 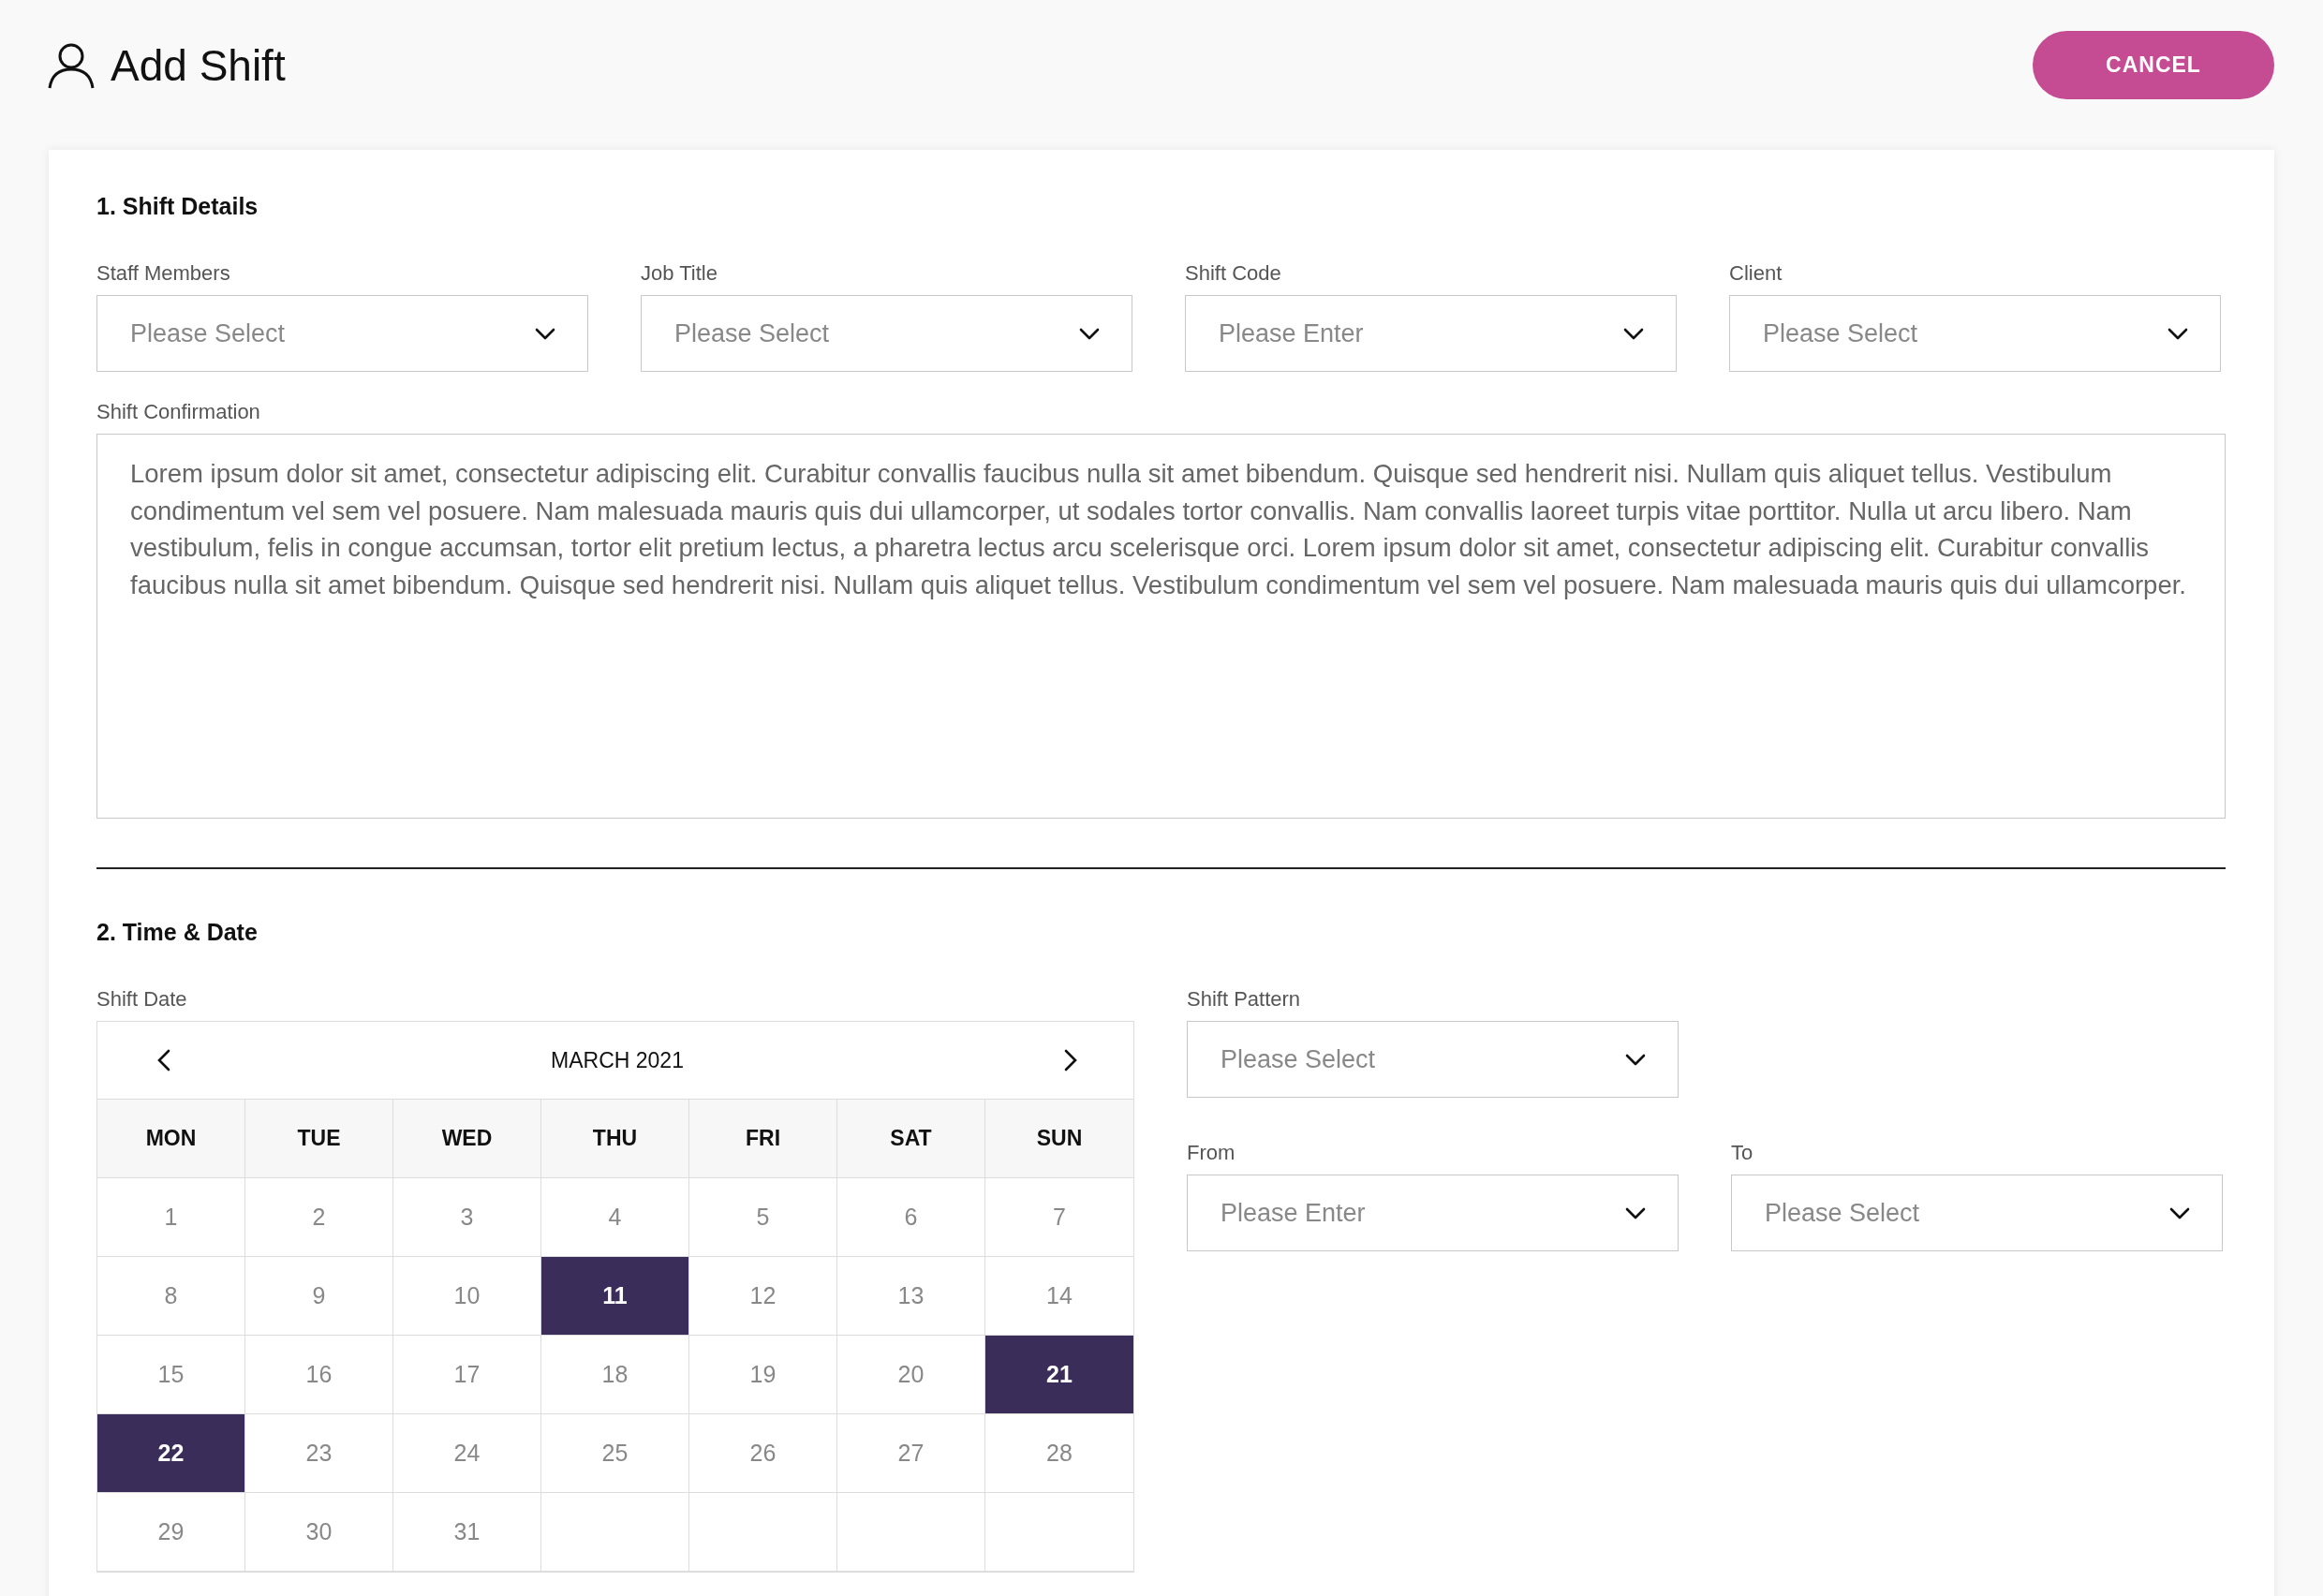 What do you see at coordinates (911, 1453) in the screenshot?
I see `calendar-day: 27` at bounding box center [911, 1453].